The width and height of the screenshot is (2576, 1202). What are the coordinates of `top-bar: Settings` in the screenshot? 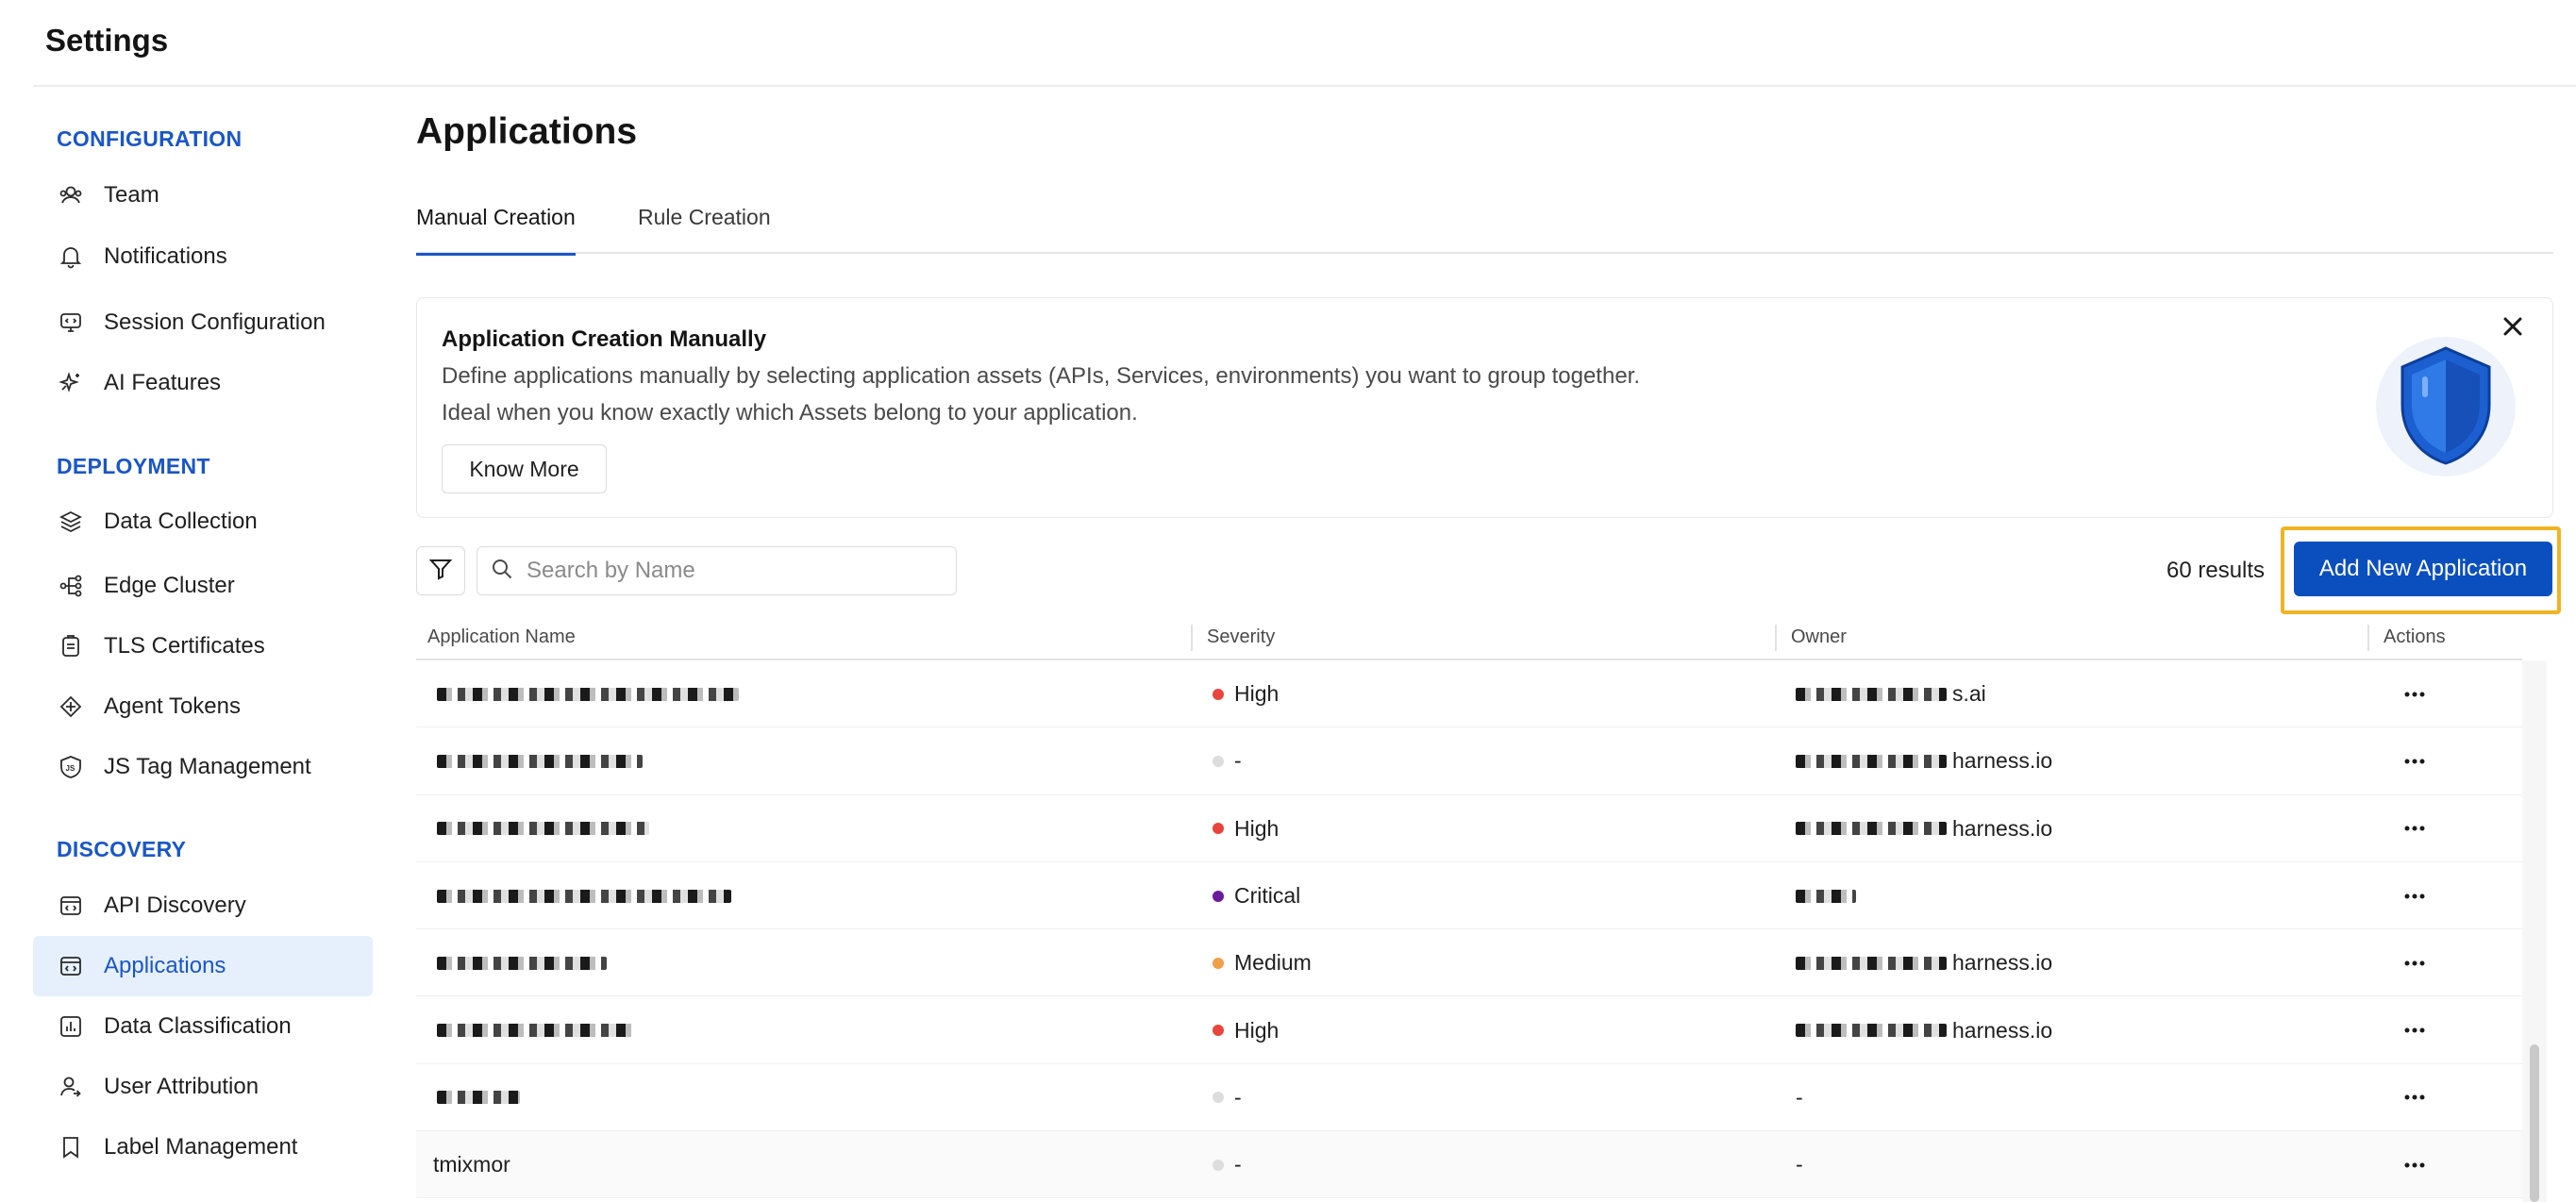 It's located at (1304, 43).